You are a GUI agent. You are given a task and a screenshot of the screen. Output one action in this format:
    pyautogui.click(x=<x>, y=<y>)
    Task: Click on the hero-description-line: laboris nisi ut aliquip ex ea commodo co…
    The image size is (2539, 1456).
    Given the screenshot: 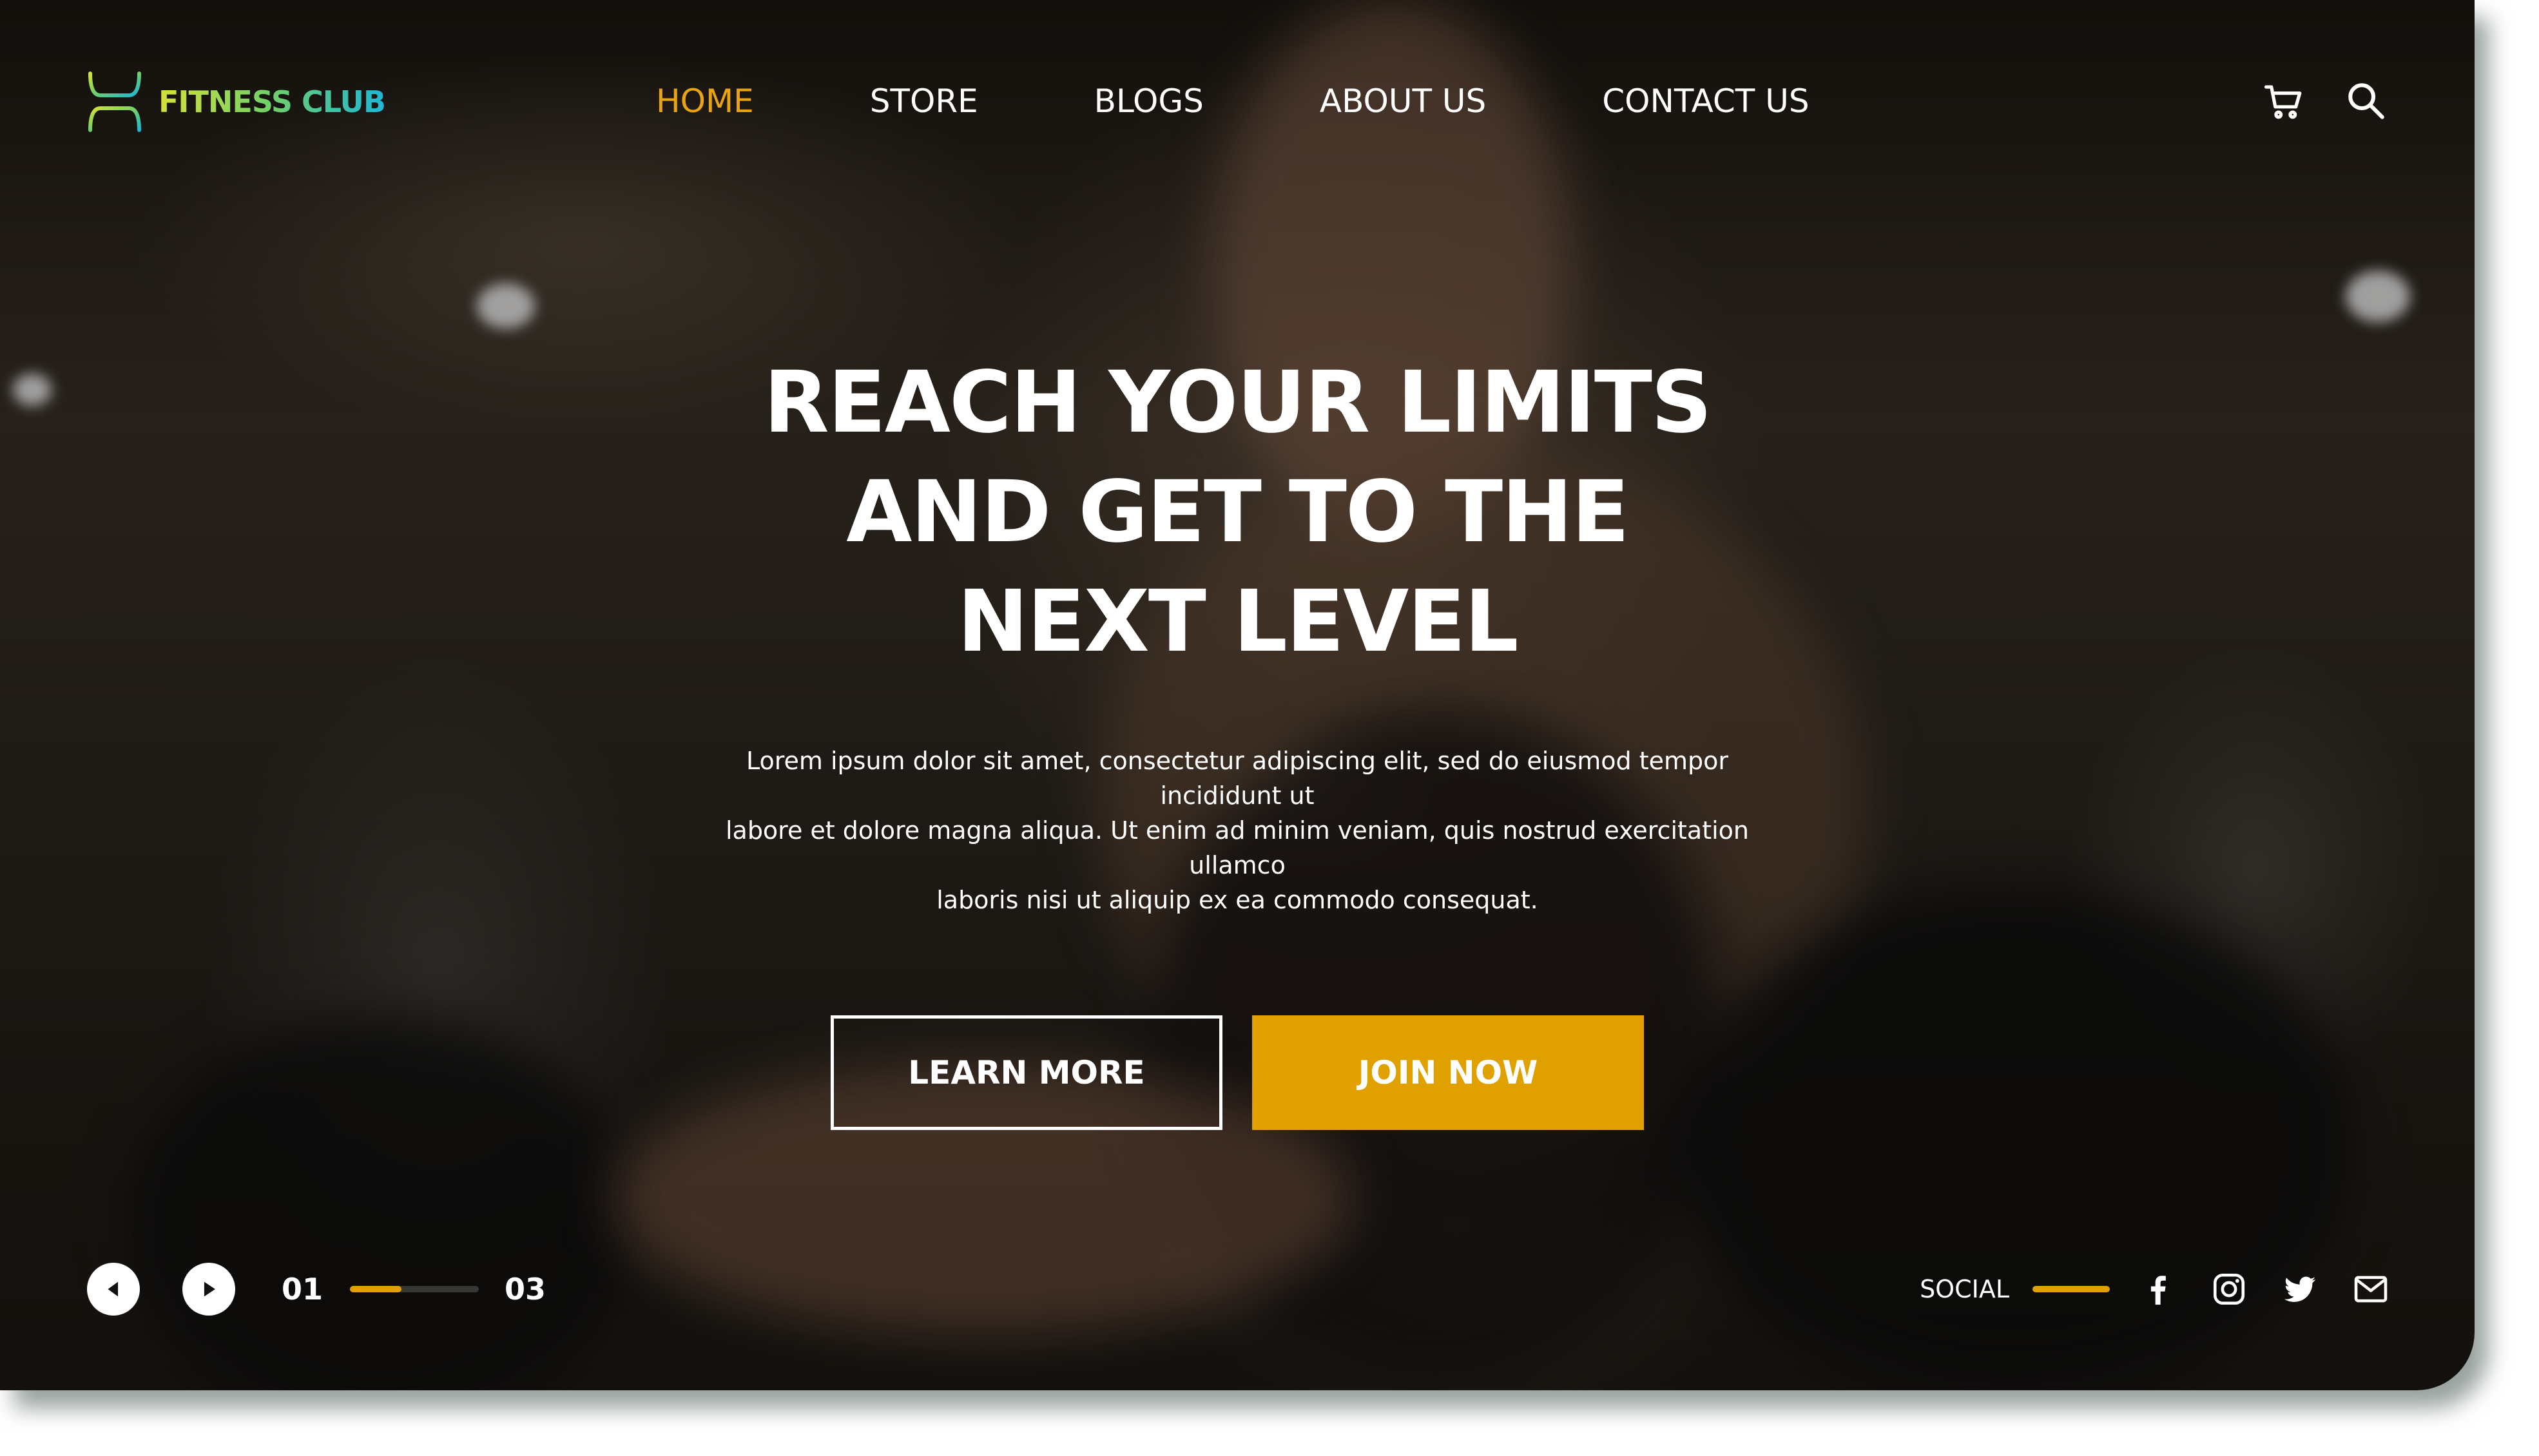 What is the action you would take?
    pyautogui.click(x=1237, y=900)
    